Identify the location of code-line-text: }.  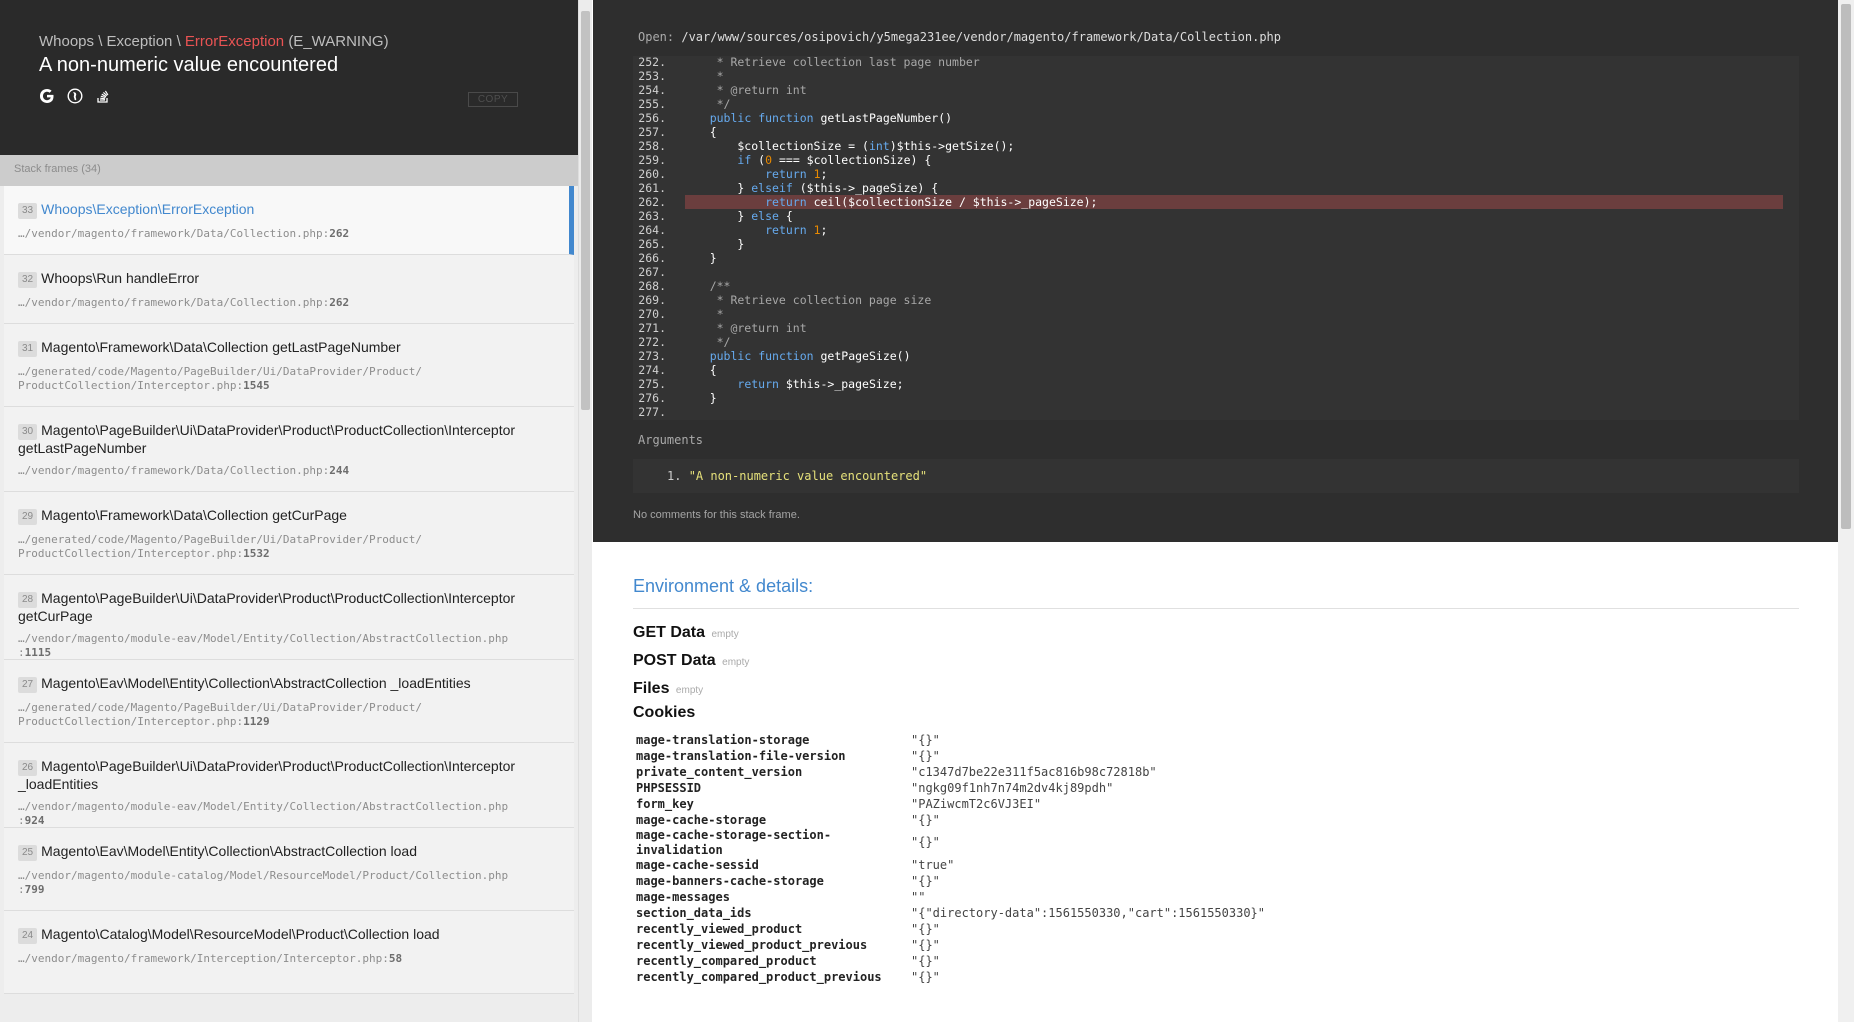
(713, 244).